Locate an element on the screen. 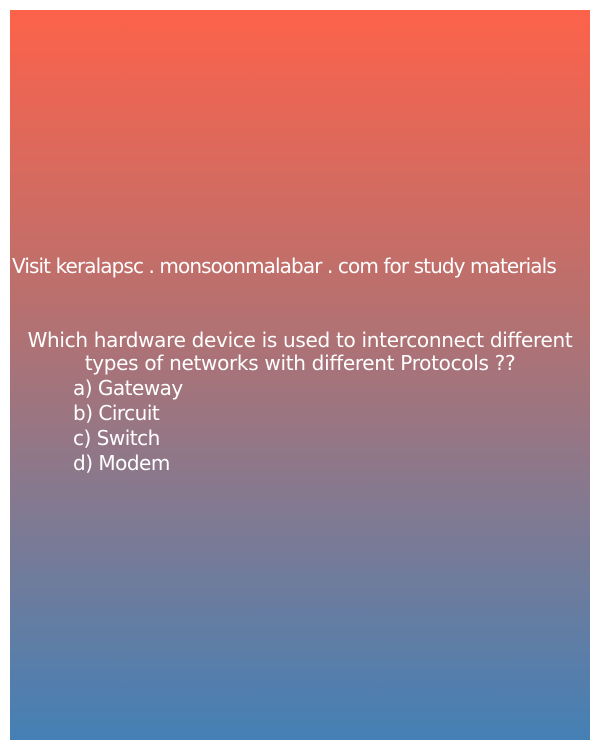 The width and height of the screenshot is (600, 750). option-c: c) Switch is located at coordinates (116, 438).